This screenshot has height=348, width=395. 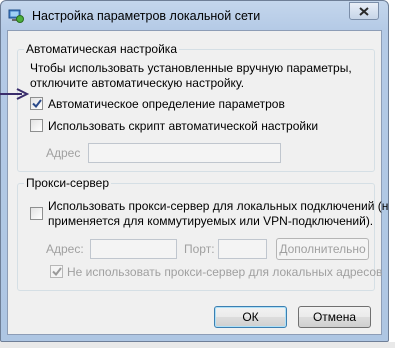 What do you see at coordinates (36, 125) in the screenshot?
I see `use-script-checkbox` at bounding box center [36, 125].